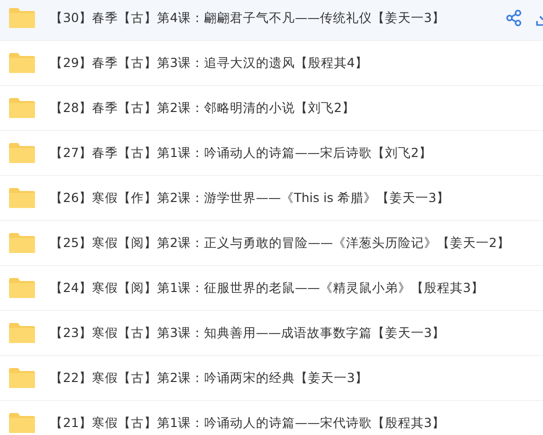 The height and width of the screenshot is (435, 543). I want to click on file-name: 【30】春季【古】第4课：翩翩君子气不凡——传统礼仪【姜天一3】, so click(247, 18).